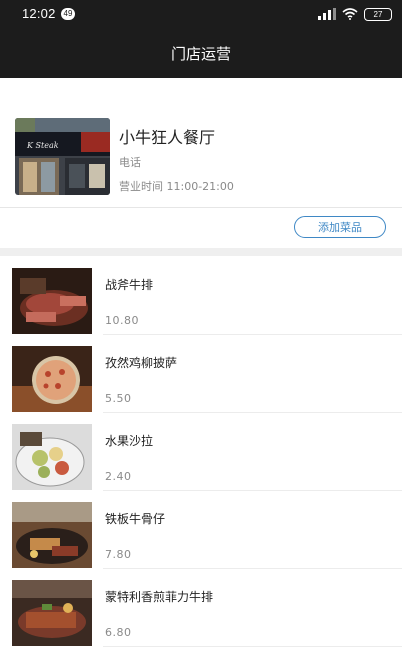 This screenshot has width=402, height=657. What do you see at coordinates (201, 617) in the screenshot?
I see `list-item: 蒙特利香煎菲力牛排 6.80` at bounding box center [201, 617].